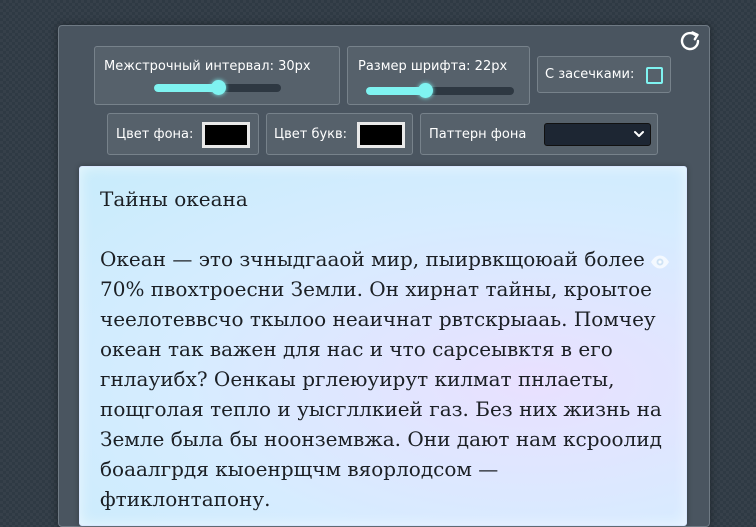  What do you see at coordinates (186, 88) in the screenshot?
I see `line-height-slider-fill` at bounding box center [186, 88].